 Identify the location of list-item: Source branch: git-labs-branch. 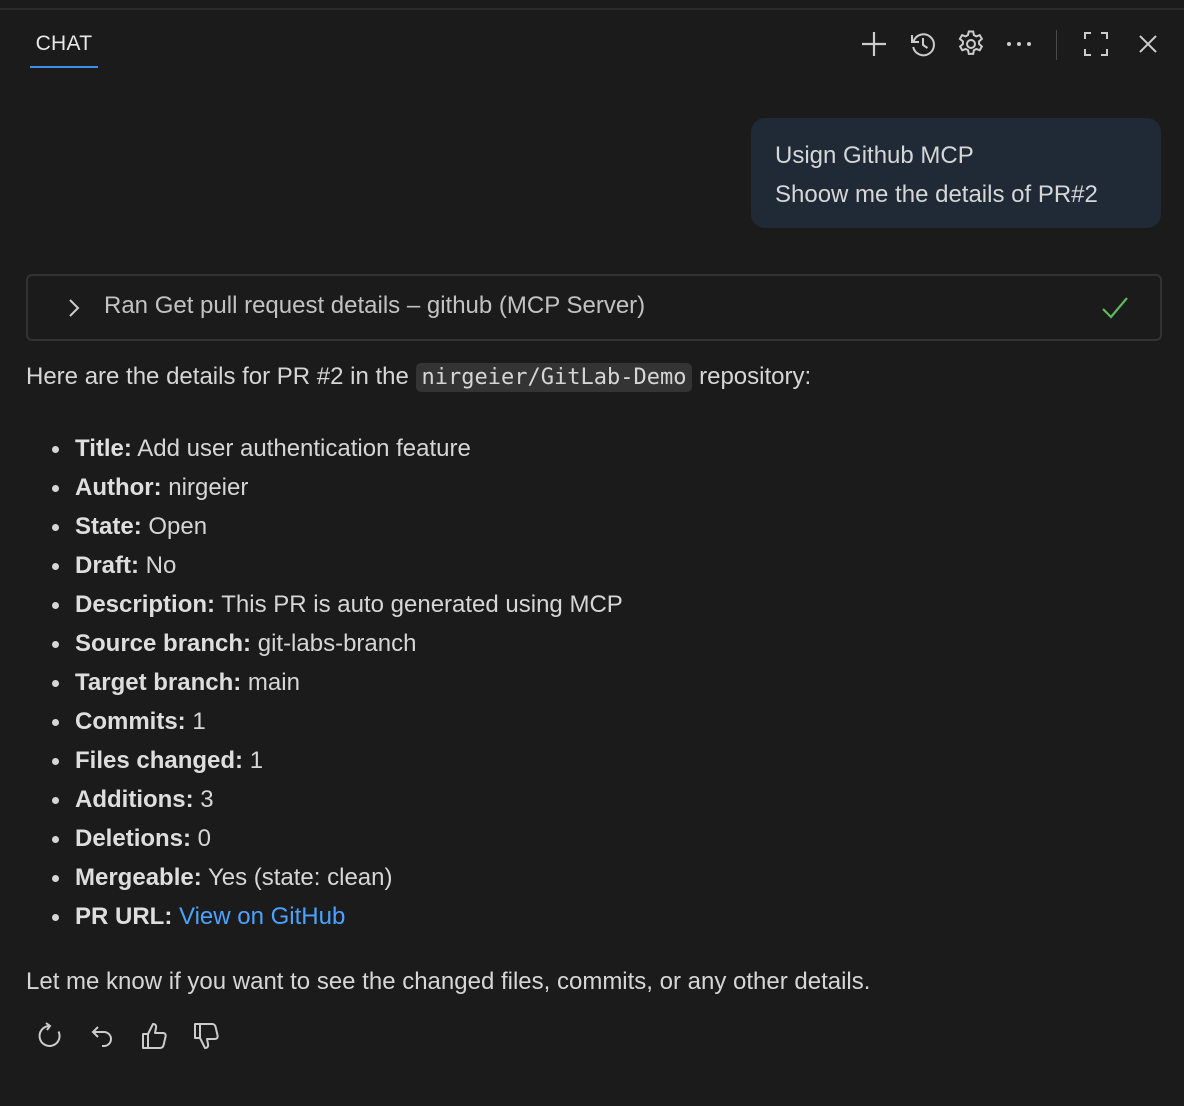
(324, 643).